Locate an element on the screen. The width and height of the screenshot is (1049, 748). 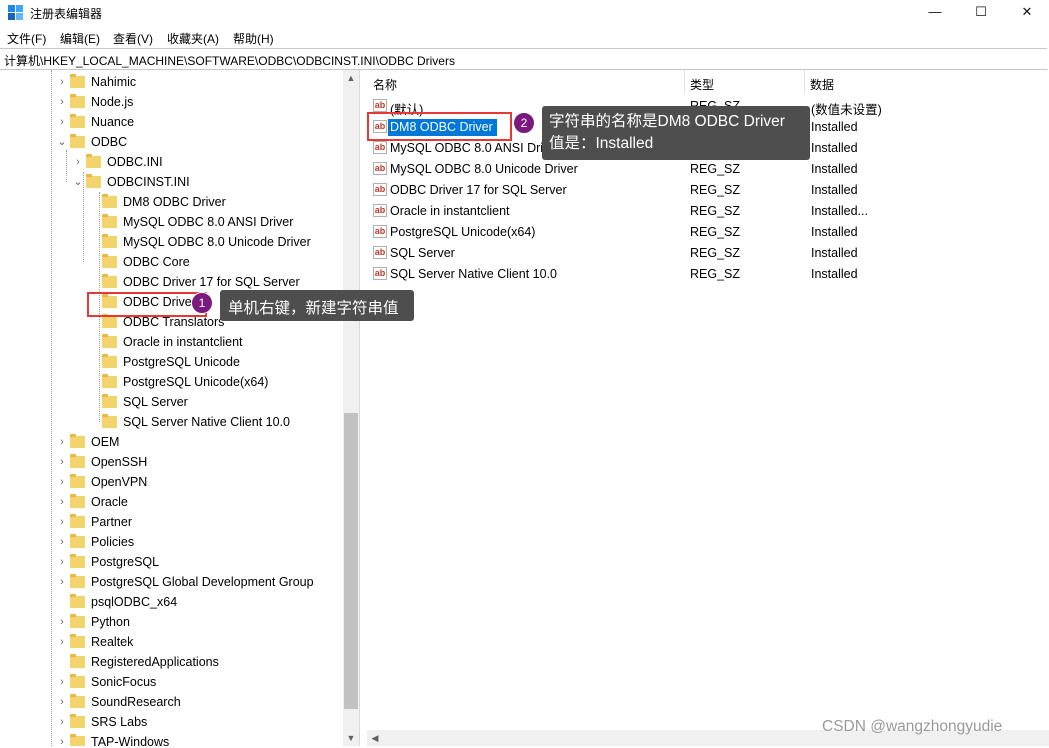
step-badge-1: 1 is located at coordinates (202, 303).